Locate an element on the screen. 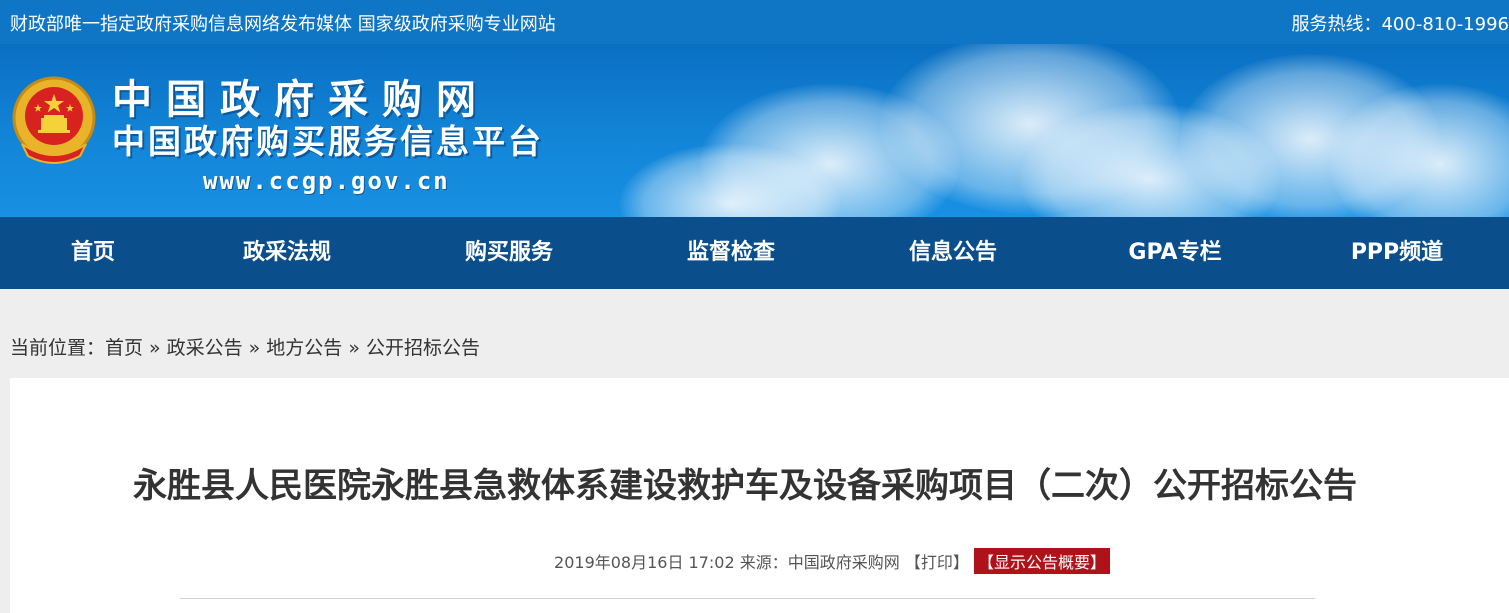 The image size is (1509, 613). nav-item-regulations: 政采法规 is located at coordinates (287, 253).